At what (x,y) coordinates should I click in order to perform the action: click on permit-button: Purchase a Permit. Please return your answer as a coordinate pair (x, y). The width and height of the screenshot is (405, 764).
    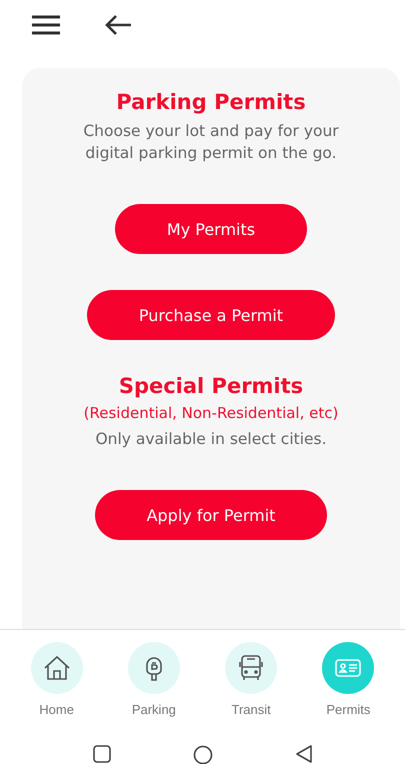
    Looking at the image, I should click on (211, 315).